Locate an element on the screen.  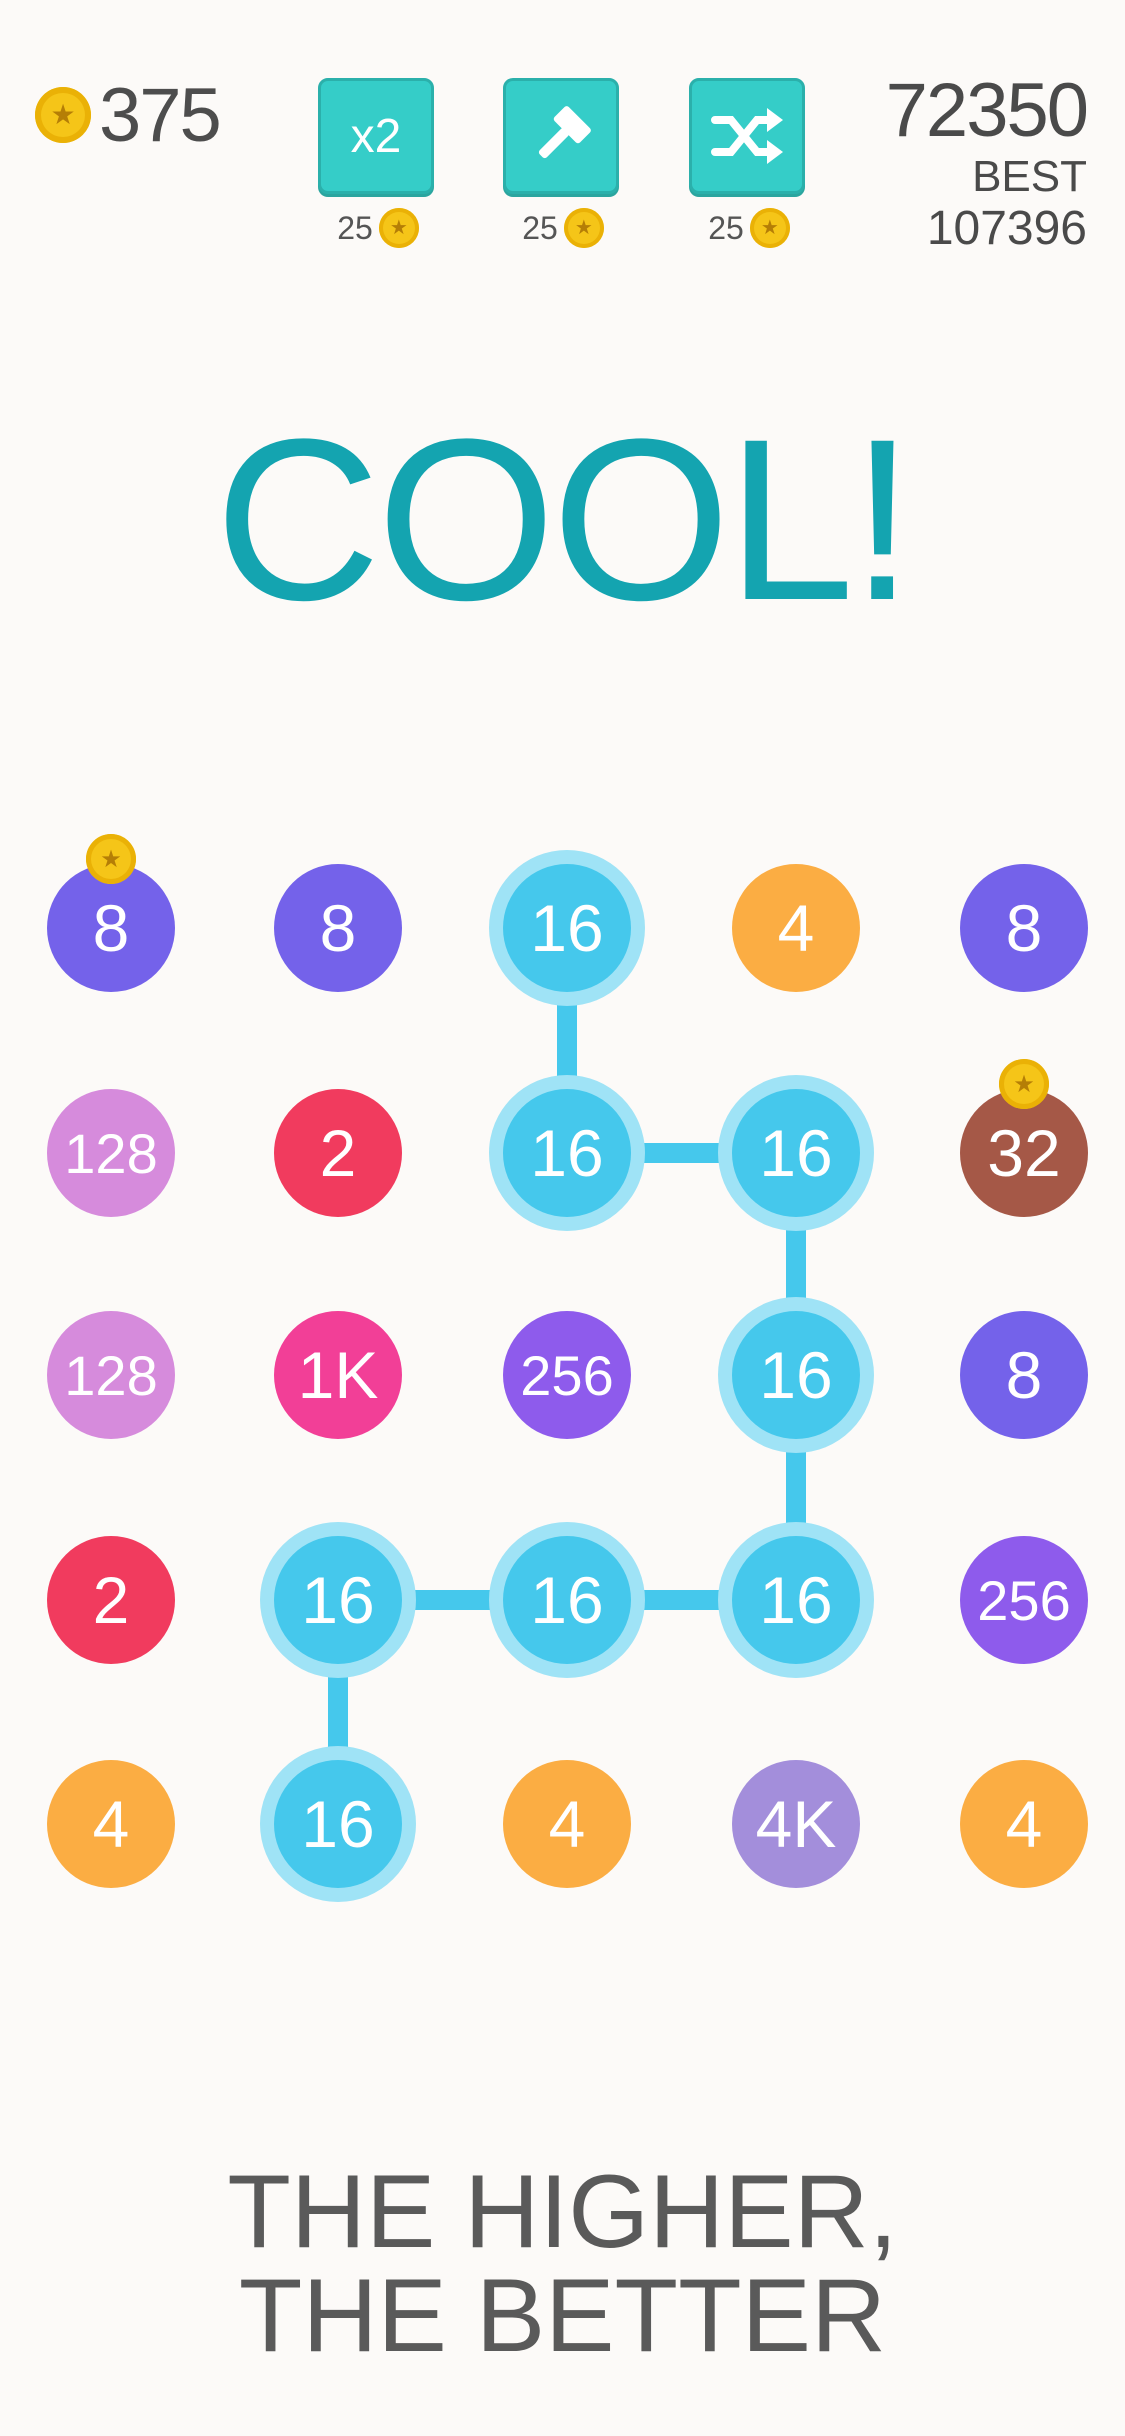
tile-r1-c3: 16 is located at coordinates (796, 1153).